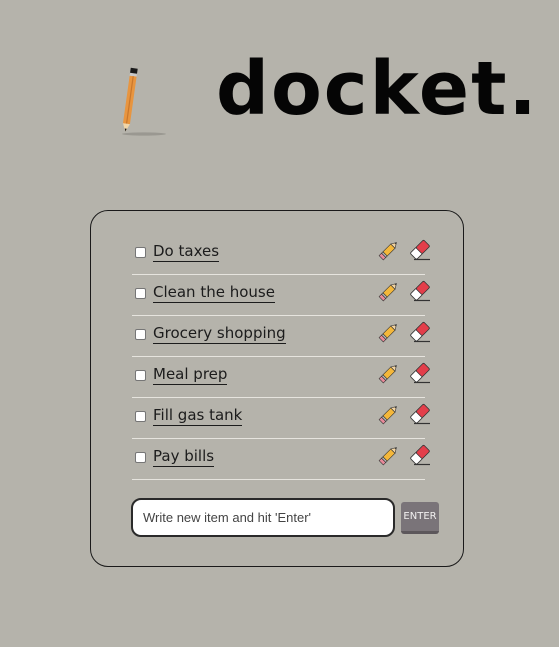 The height and width of the screenshot is (647, 559). Describe the element at coordinates (198, 416) in the screenshot. I see `todo-label: Fill gas tank` at that location.